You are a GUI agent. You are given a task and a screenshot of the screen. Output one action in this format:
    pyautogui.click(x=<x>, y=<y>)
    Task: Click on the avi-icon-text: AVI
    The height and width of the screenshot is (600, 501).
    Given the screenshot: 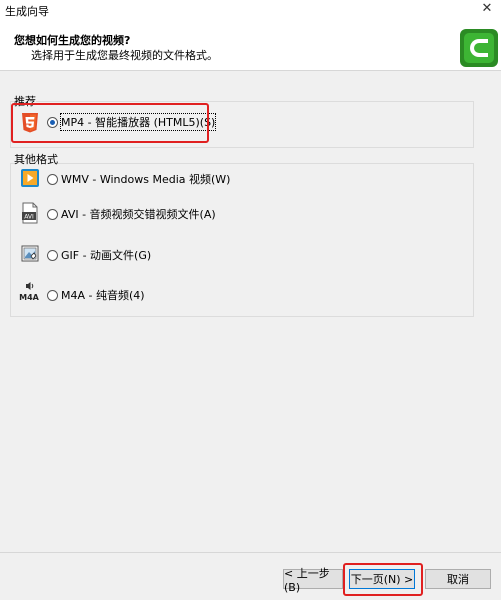 What is the action you would take?
    pyautogui.click(x=29, y=217)
    